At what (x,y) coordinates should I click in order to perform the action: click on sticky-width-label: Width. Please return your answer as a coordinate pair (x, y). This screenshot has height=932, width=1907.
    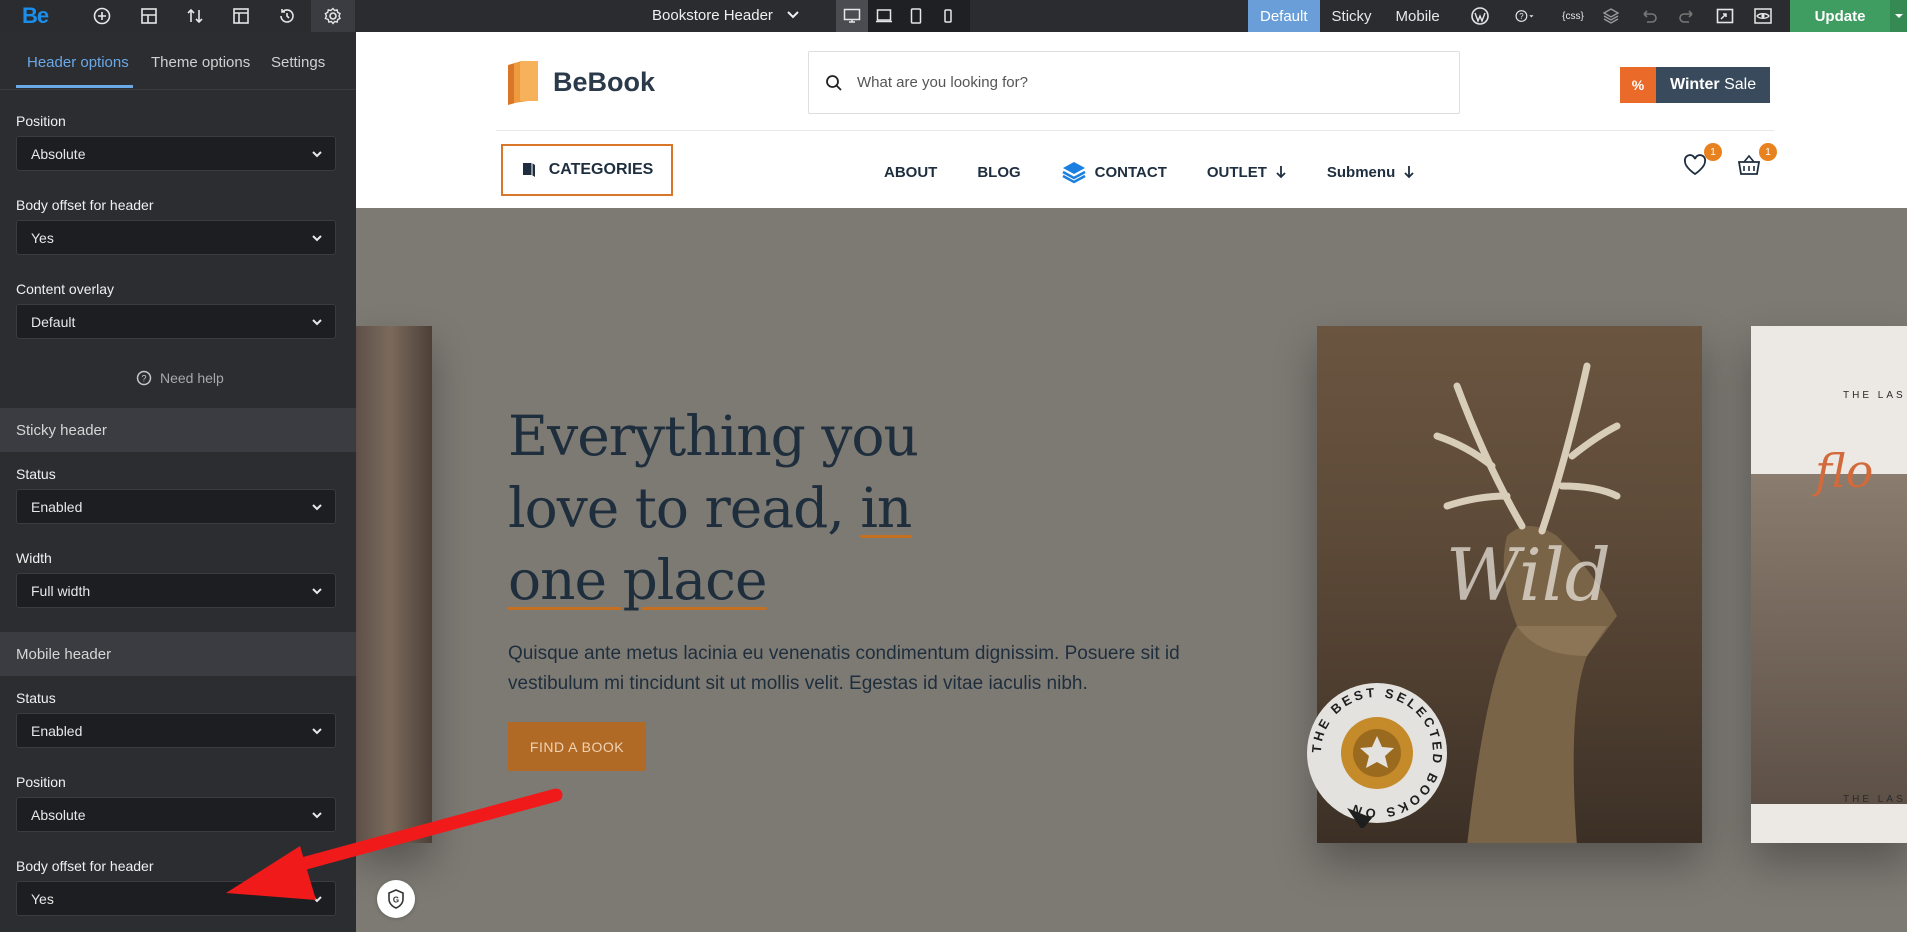
    Looking at the image, I should click on (34, 558).